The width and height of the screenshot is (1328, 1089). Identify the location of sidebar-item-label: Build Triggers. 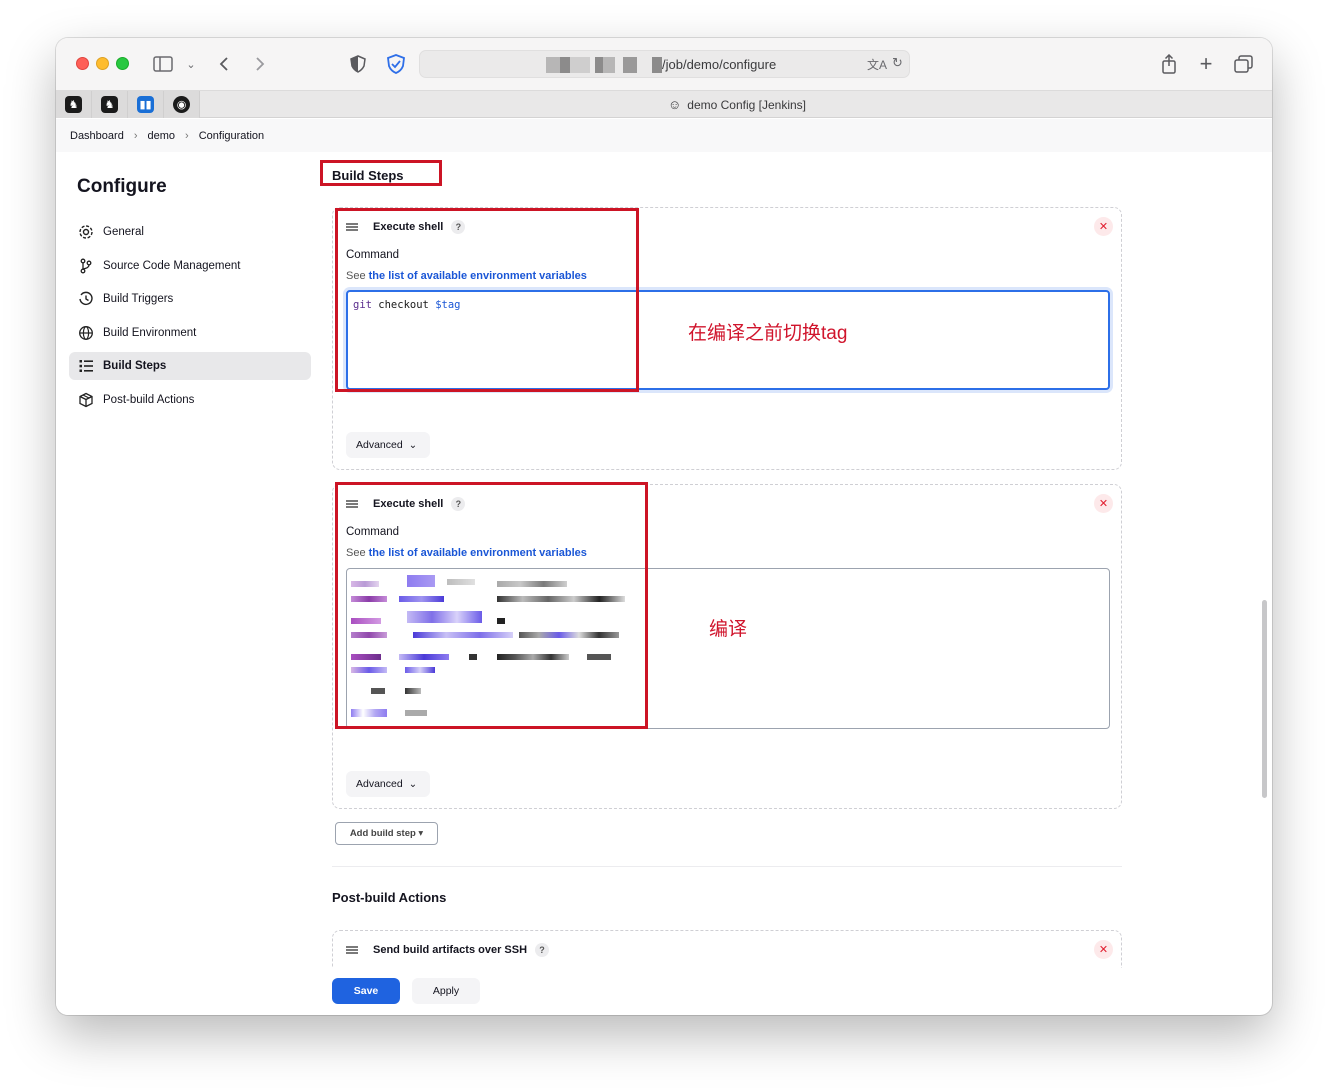
(138, 299).